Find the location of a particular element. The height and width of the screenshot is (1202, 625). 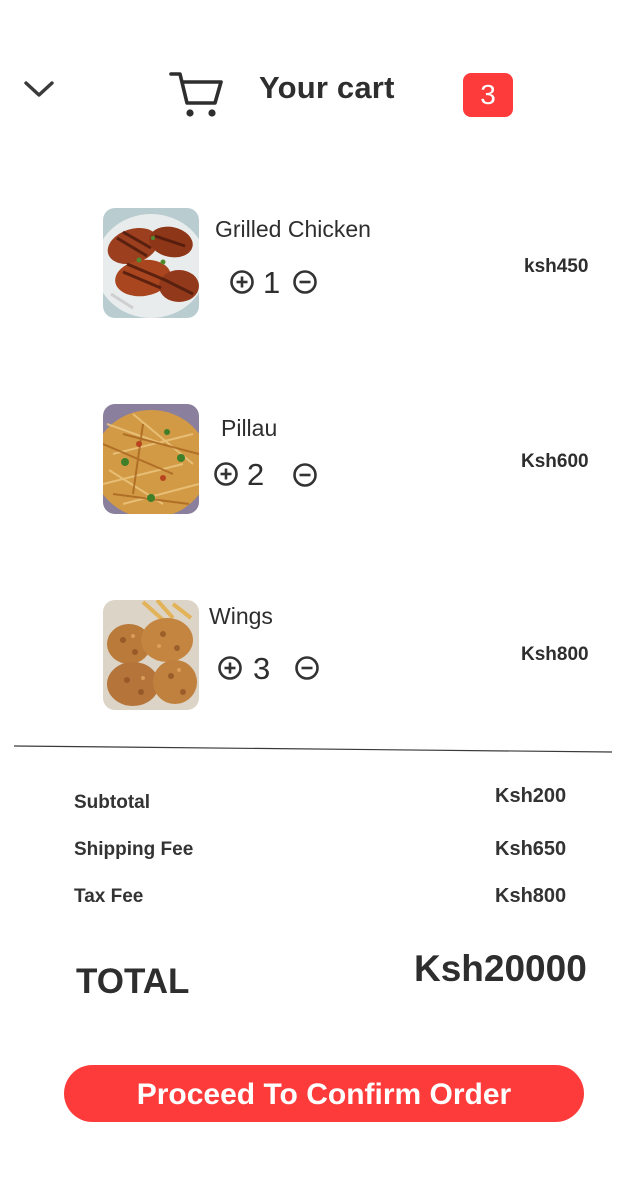

shipping-fee-label: Shipping Fee is located at coordinates (134, 849).